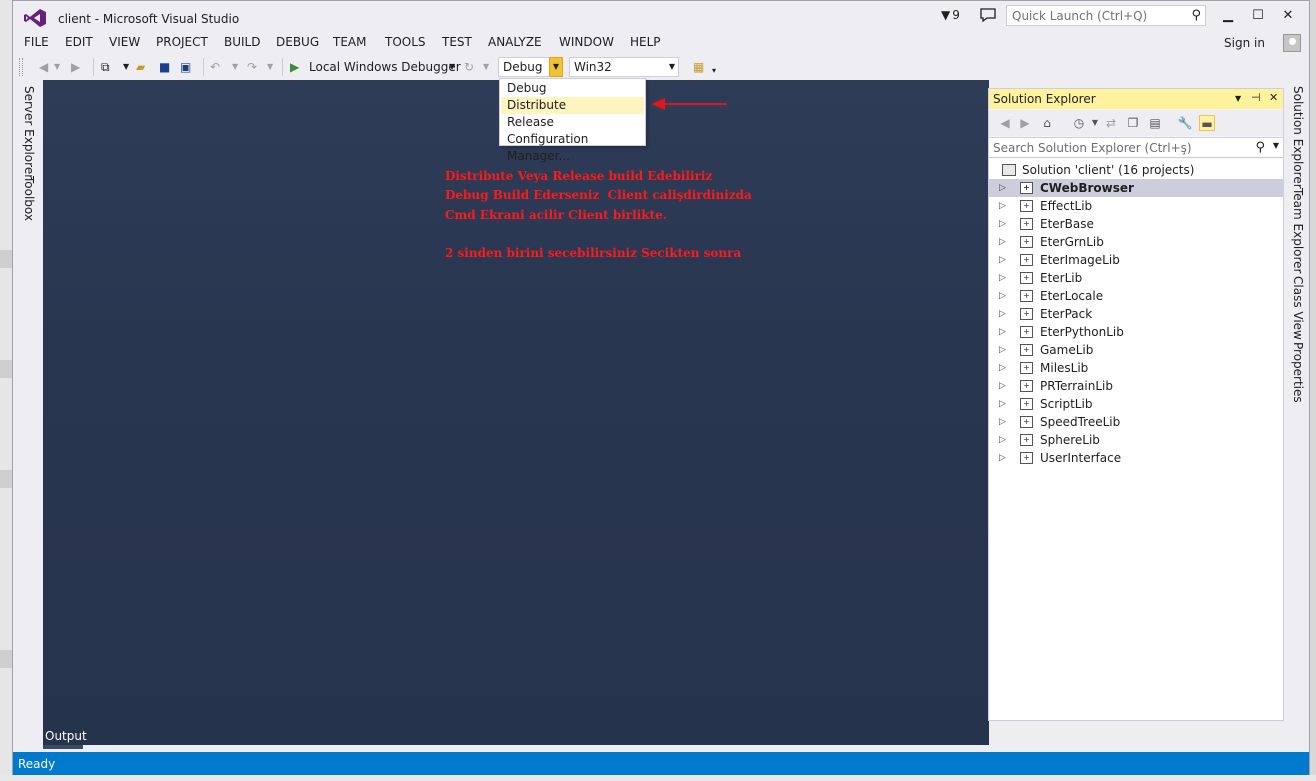  Describe the element at coordinates (586, 42) in the screenshot. I see `menu-window: WINDOW` at that location.